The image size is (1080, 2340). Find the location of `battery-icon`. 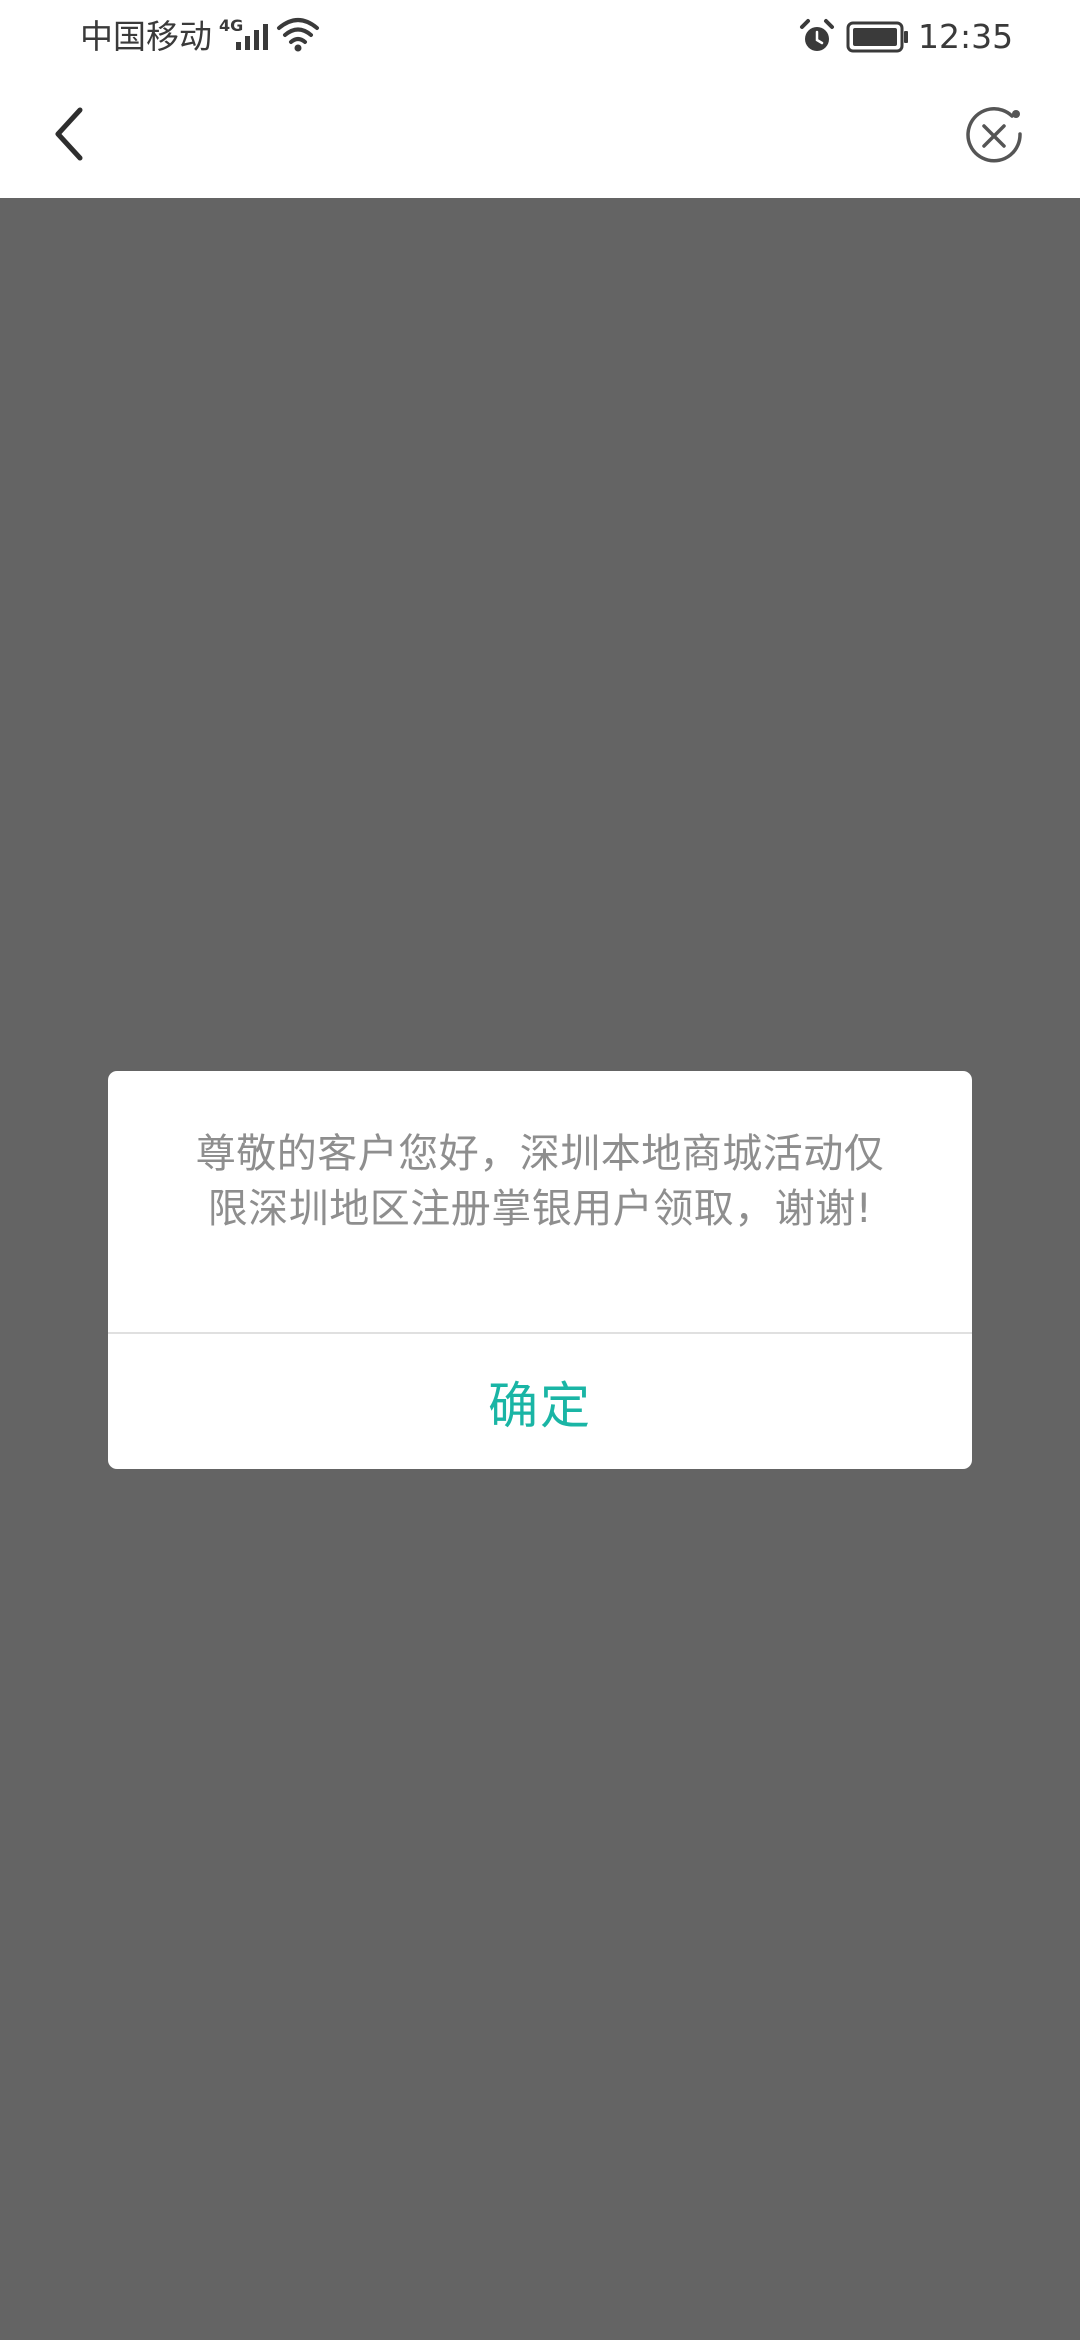

battery-icon is located at coordinates (878, 37).